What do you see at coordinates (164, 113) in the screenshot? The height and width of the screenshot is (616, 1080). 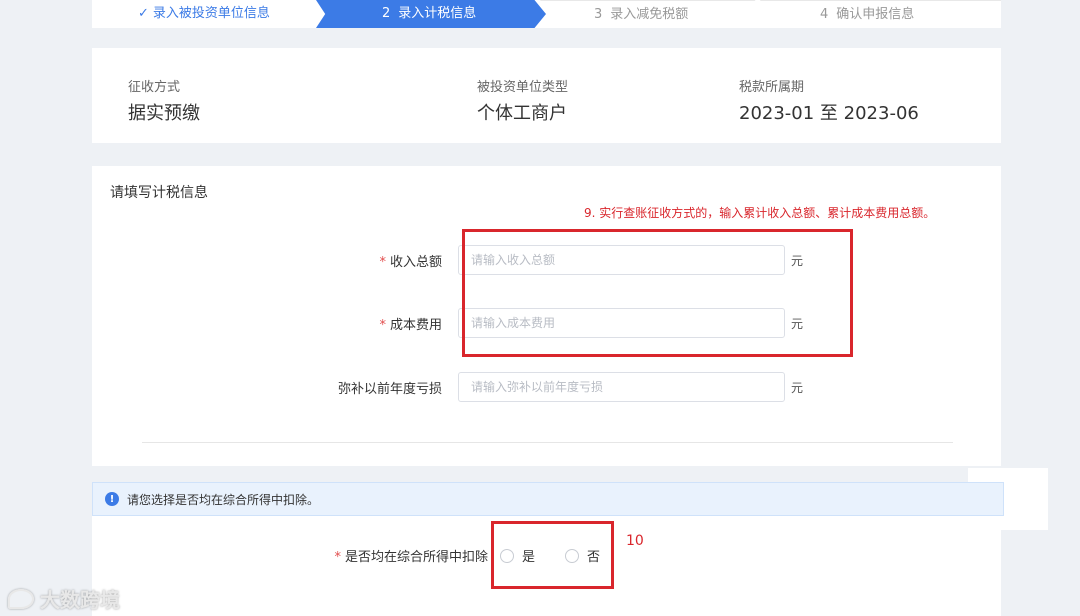 I see `collection-method-value: 据实预缴` at bounding box center [164, 113].